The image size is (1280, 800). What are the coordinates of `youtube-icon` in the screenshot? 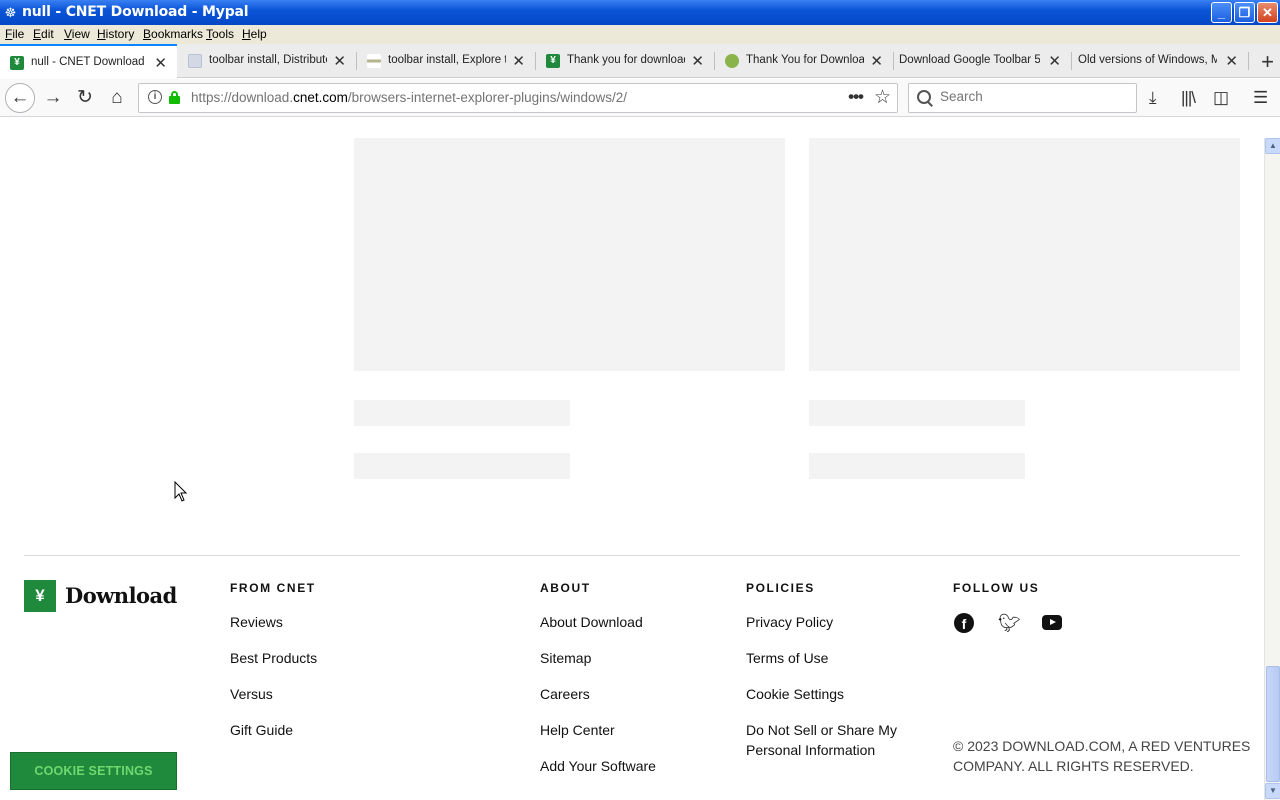 It's located at (1052, 622).